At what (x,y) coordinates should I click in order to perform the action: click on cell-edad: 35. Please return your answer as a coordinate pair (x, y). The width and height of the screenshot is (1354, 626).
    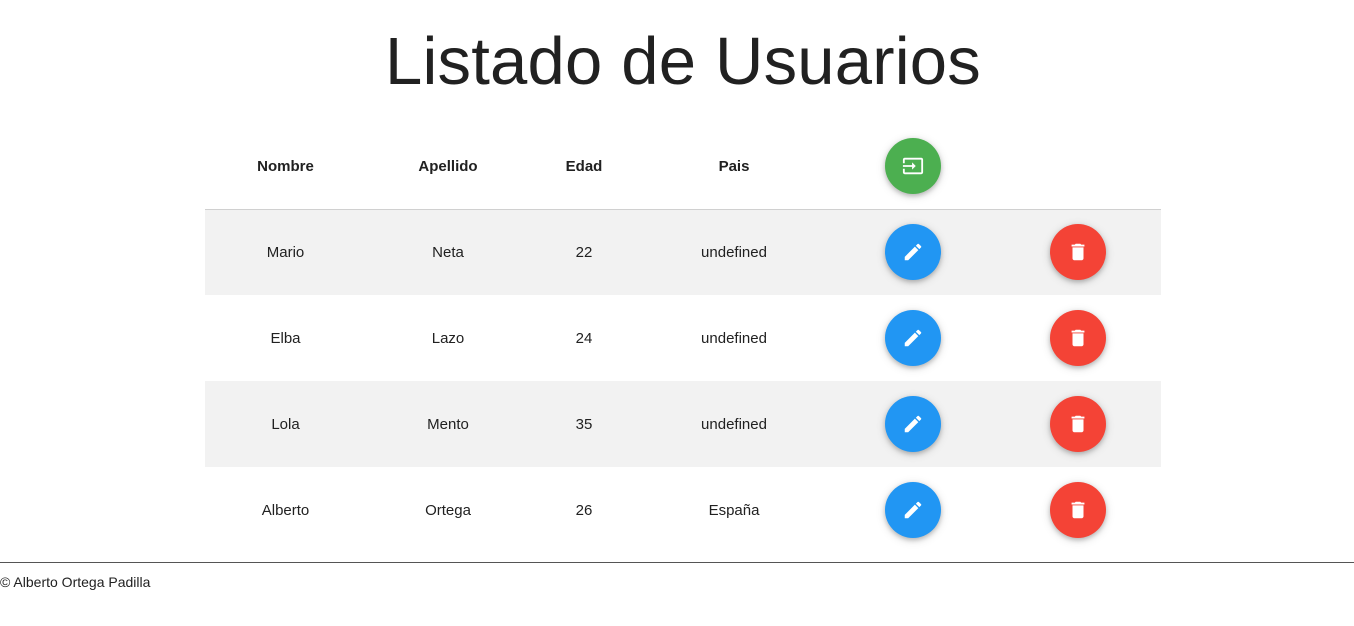
    Looking at the image, I should click on (584, 424).